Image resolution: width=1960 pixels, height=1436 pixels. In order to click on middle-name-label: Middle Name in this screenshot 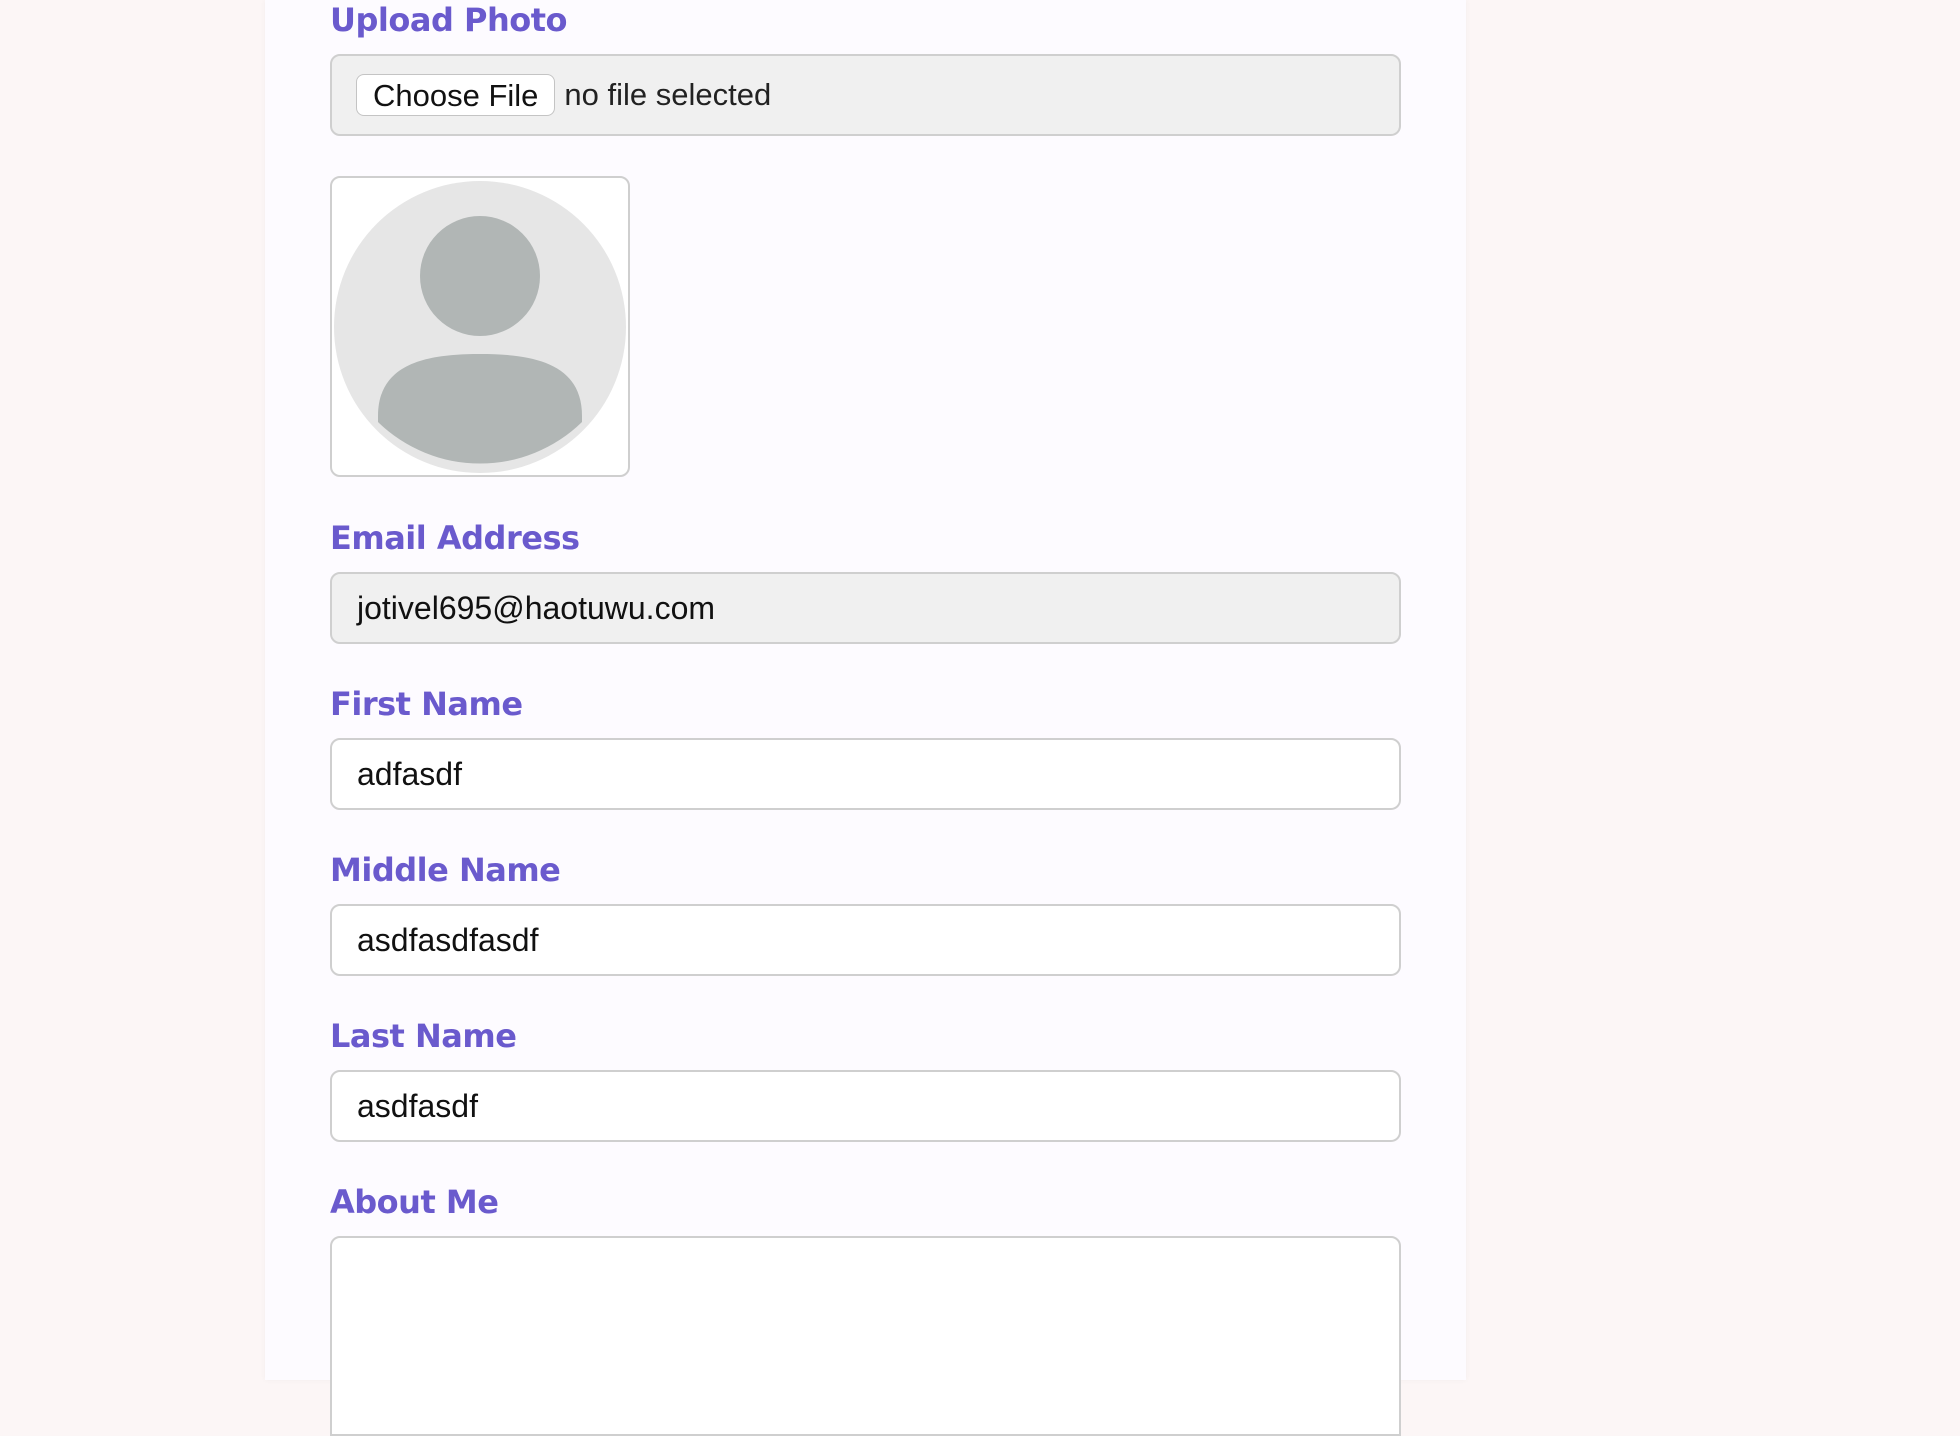, I will do `click(445, 870)`.